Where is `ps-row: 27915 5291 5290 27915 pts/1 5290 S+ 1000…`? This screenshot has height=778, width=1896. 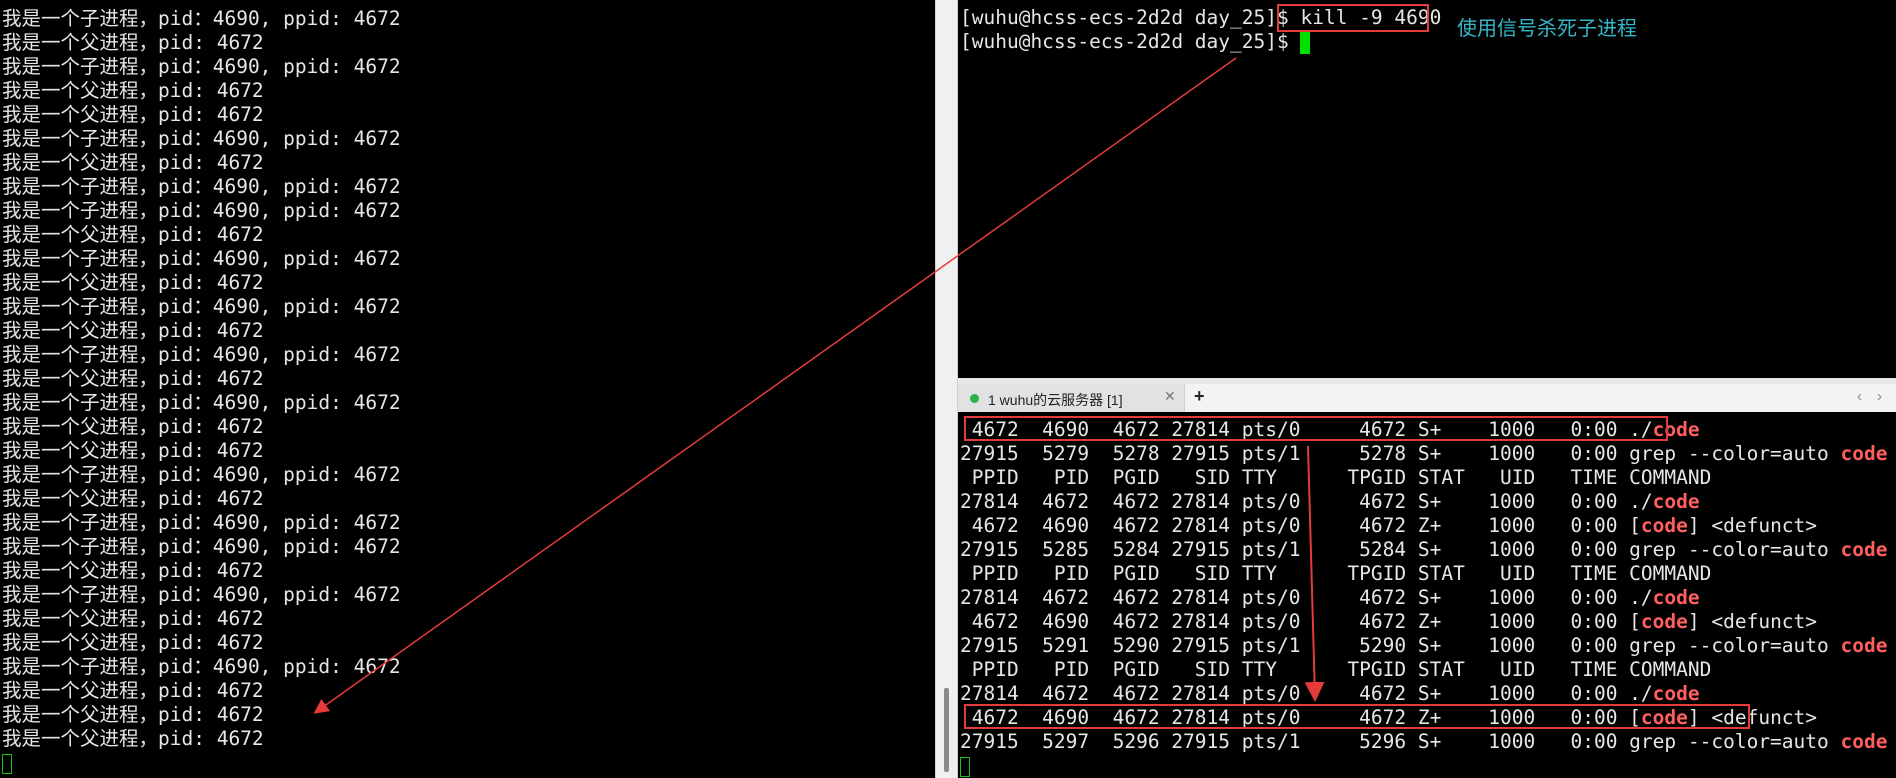
ps-row: 27915 5291 5290 27915 pts/1 5290 S+ 1000… is located at coordinates (1423, 646).